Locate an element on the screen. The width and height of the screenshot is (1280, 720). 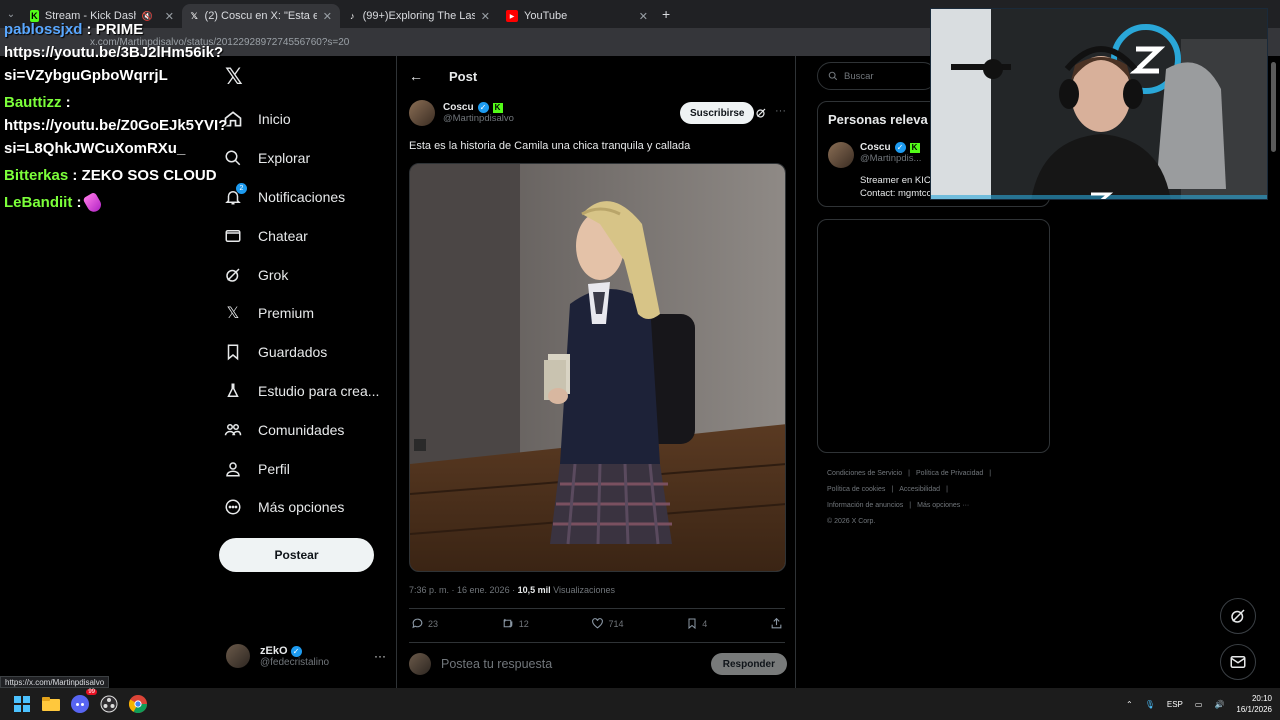
reply-input: Postea tu respuesta is located at coordinates (496, 664).